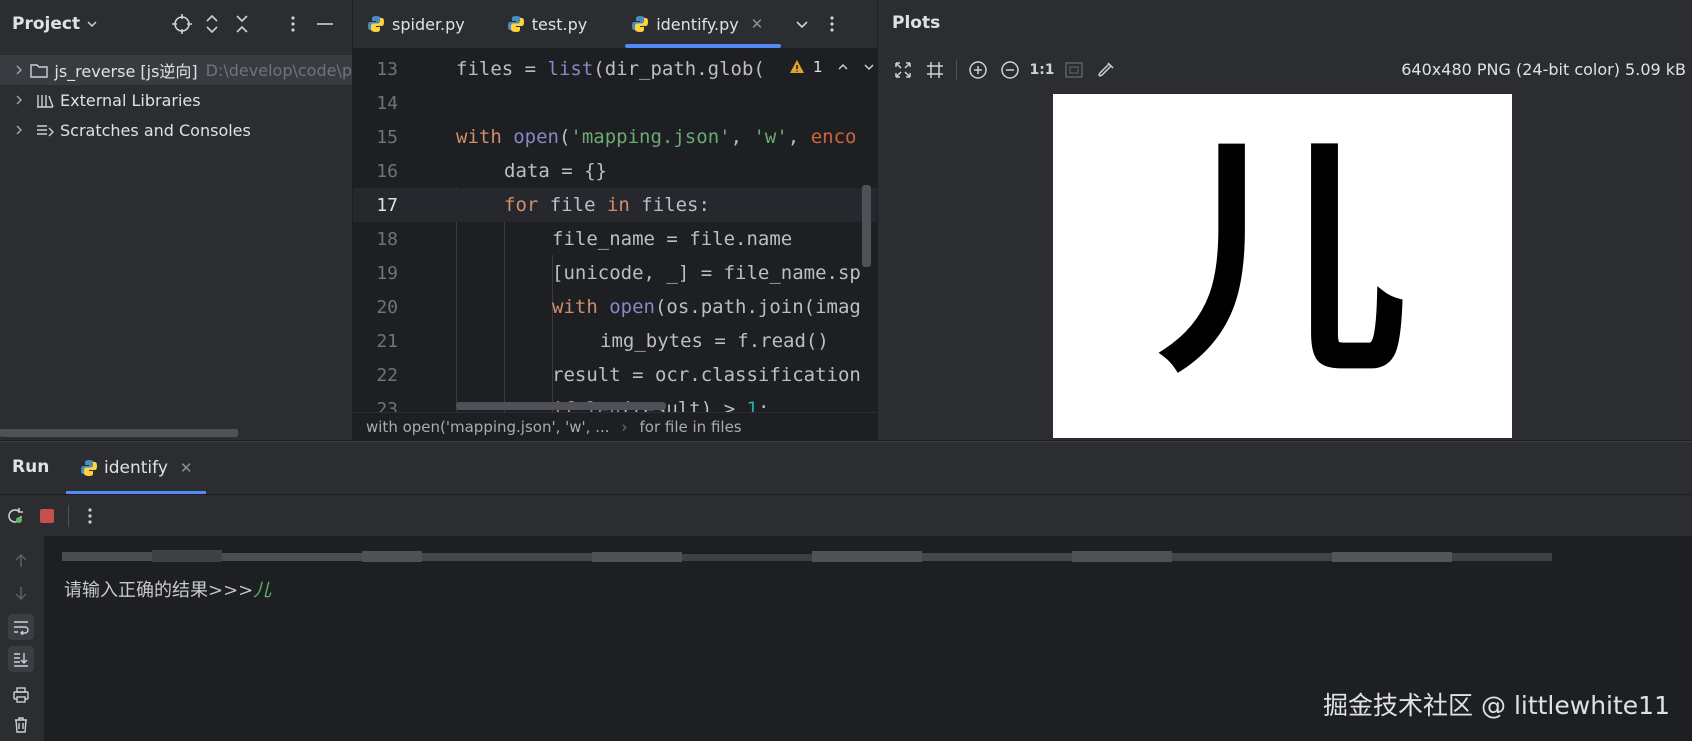 The width and height of the screenshot is (1692, 741). What do you see at coordinates (159, 590) in the screenshot?
I see `console-prompt: 请输入正确的结果>>>` at bounding box center [159, 590].